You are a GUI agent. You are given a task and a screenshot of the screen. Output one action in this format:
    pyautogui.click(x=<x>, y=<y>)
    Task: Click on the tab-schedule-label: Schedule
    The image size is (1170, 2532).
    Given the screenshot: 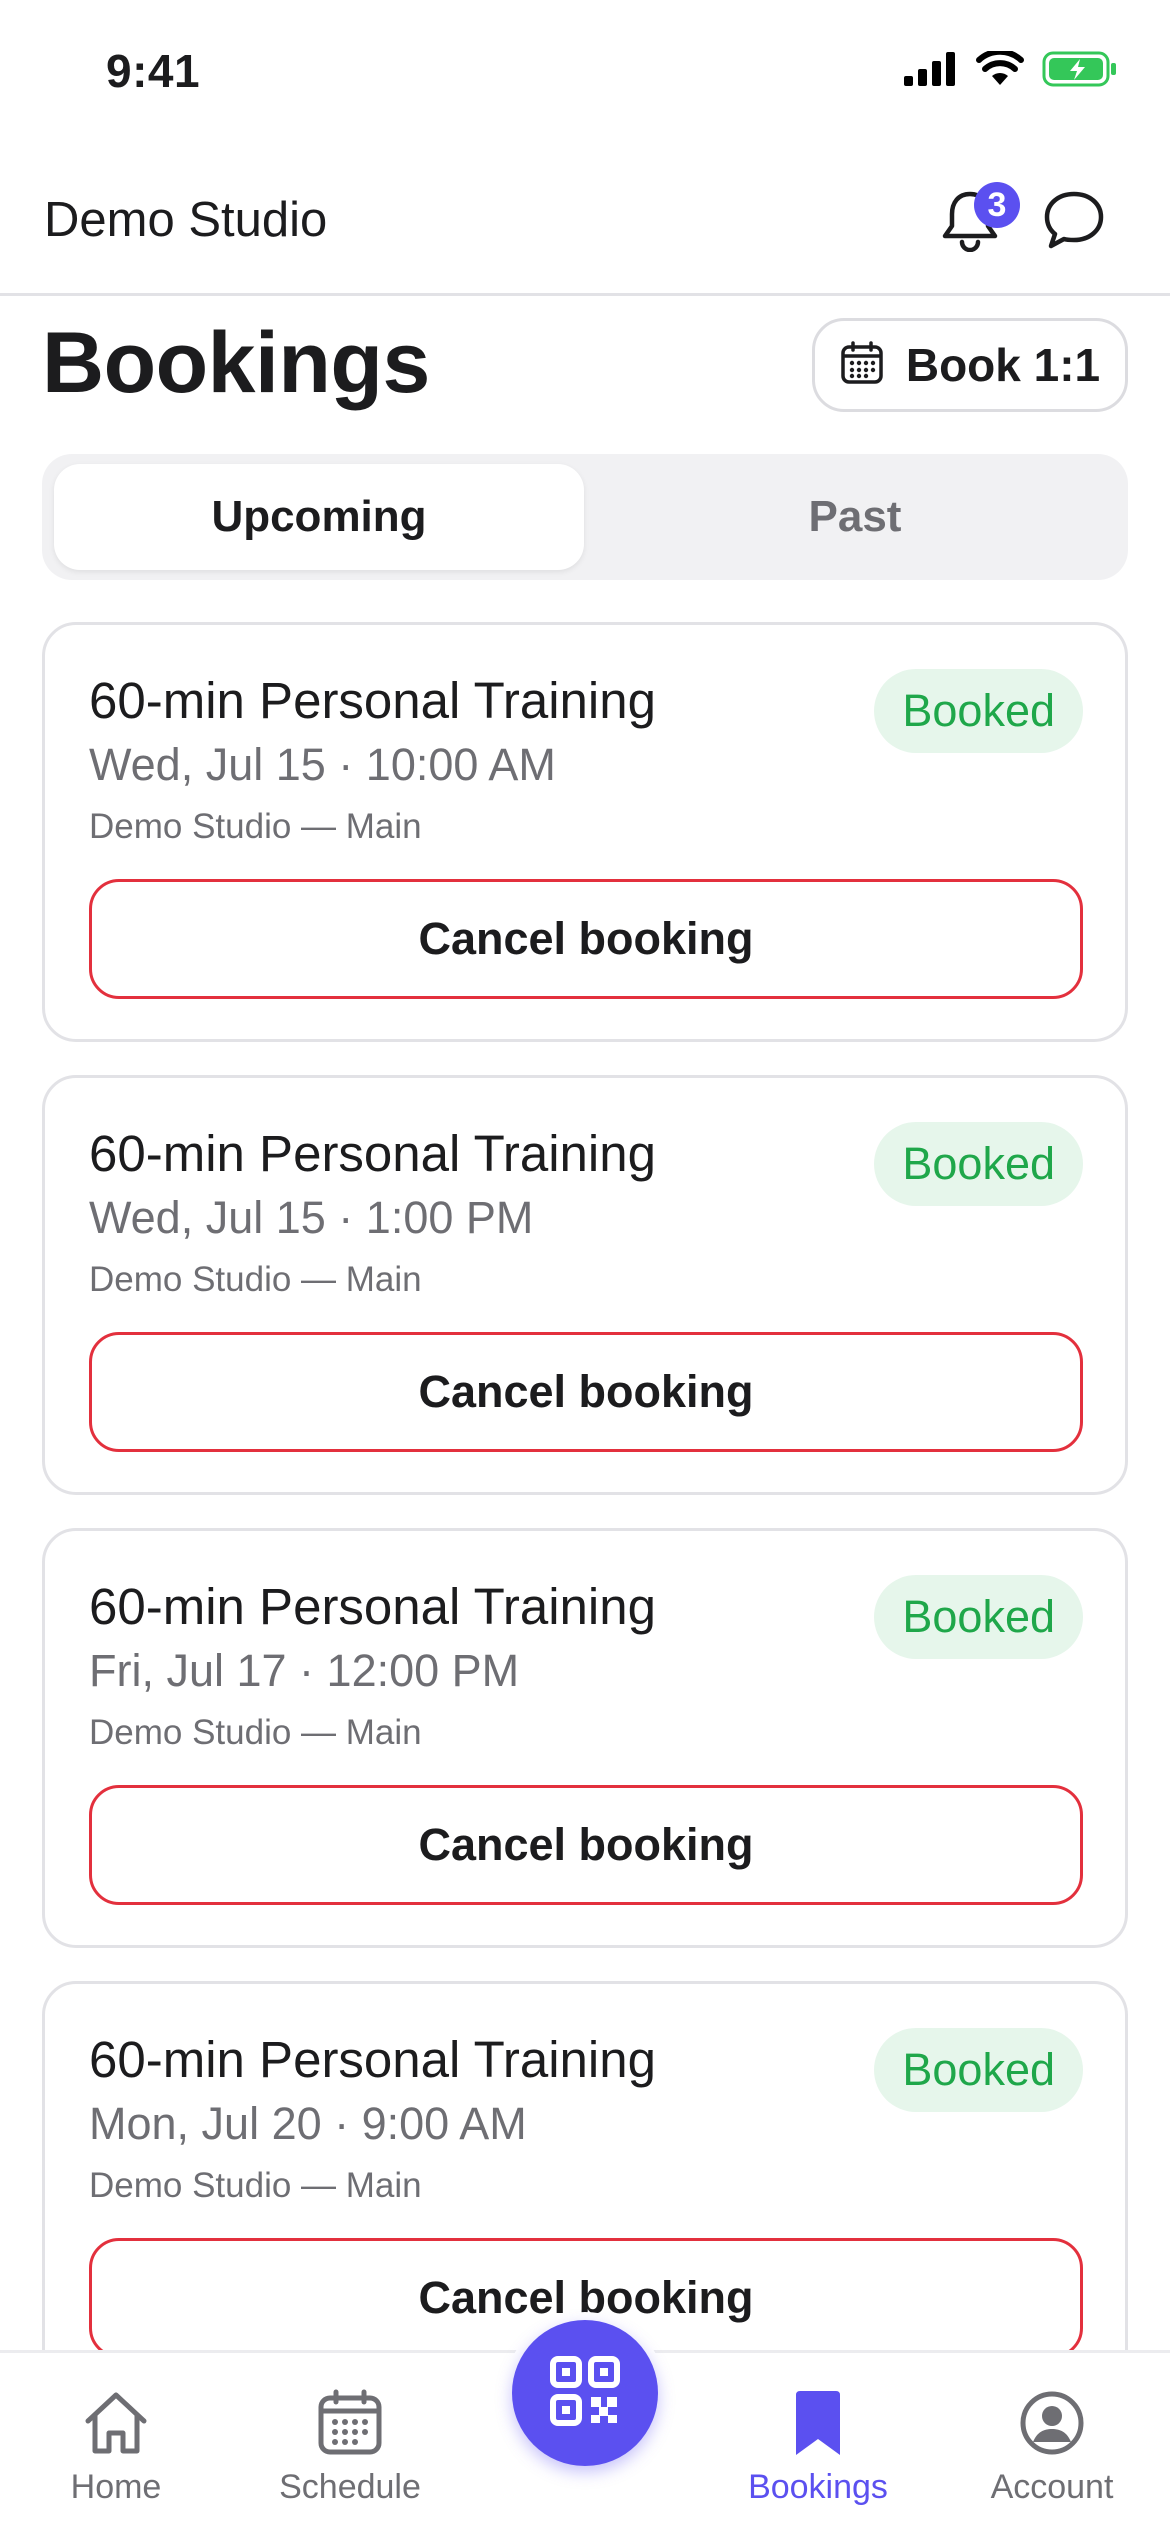 What is the action you would take?
    pyautogui.click(x=350, y=2487)
    